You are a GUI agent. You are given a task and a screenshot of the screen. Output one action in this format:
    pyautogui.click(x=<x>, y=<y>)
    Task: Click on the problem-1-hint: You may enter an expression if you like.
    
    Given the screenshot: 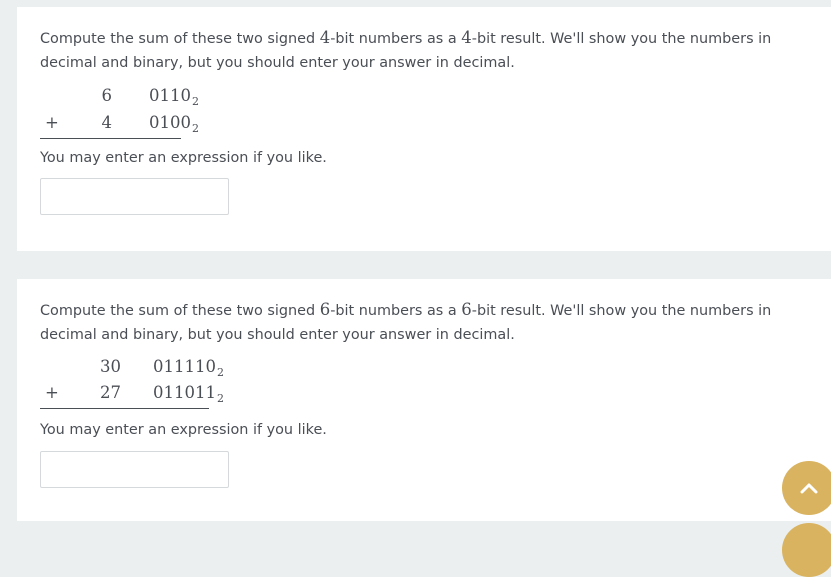 What is the action you would take?
    pyautogui.click(x=183, y=158)
    